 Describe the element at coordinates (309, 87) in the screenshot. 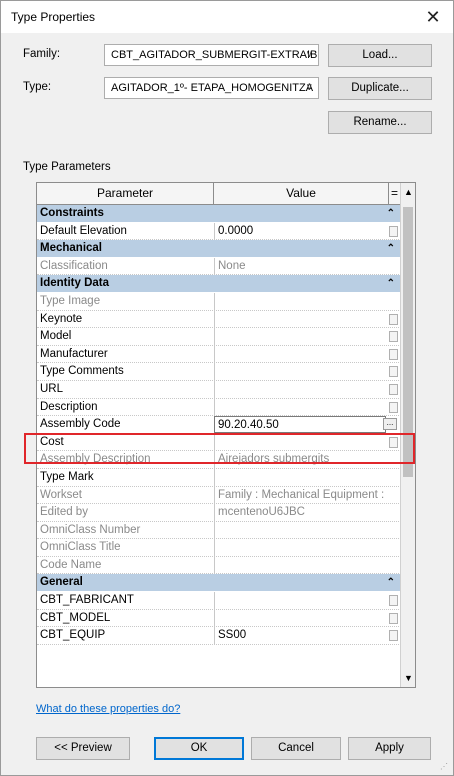

I see `chevron-down-icon: ∨` at that location.